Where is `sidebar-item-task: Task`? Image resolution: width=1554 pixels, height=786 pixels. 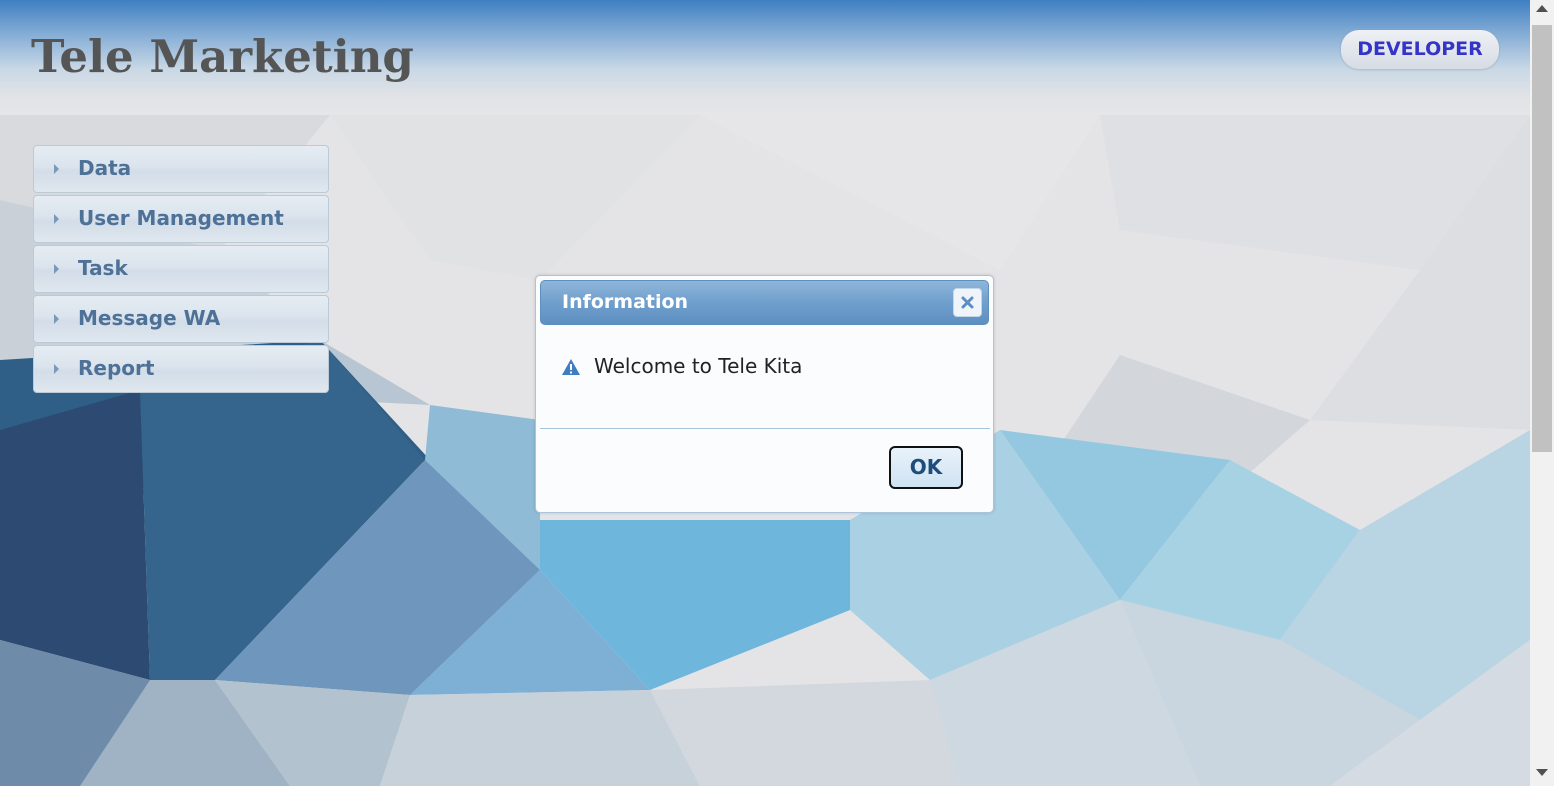 sidebar-item-task: Task is located at coordinates (181, 269).